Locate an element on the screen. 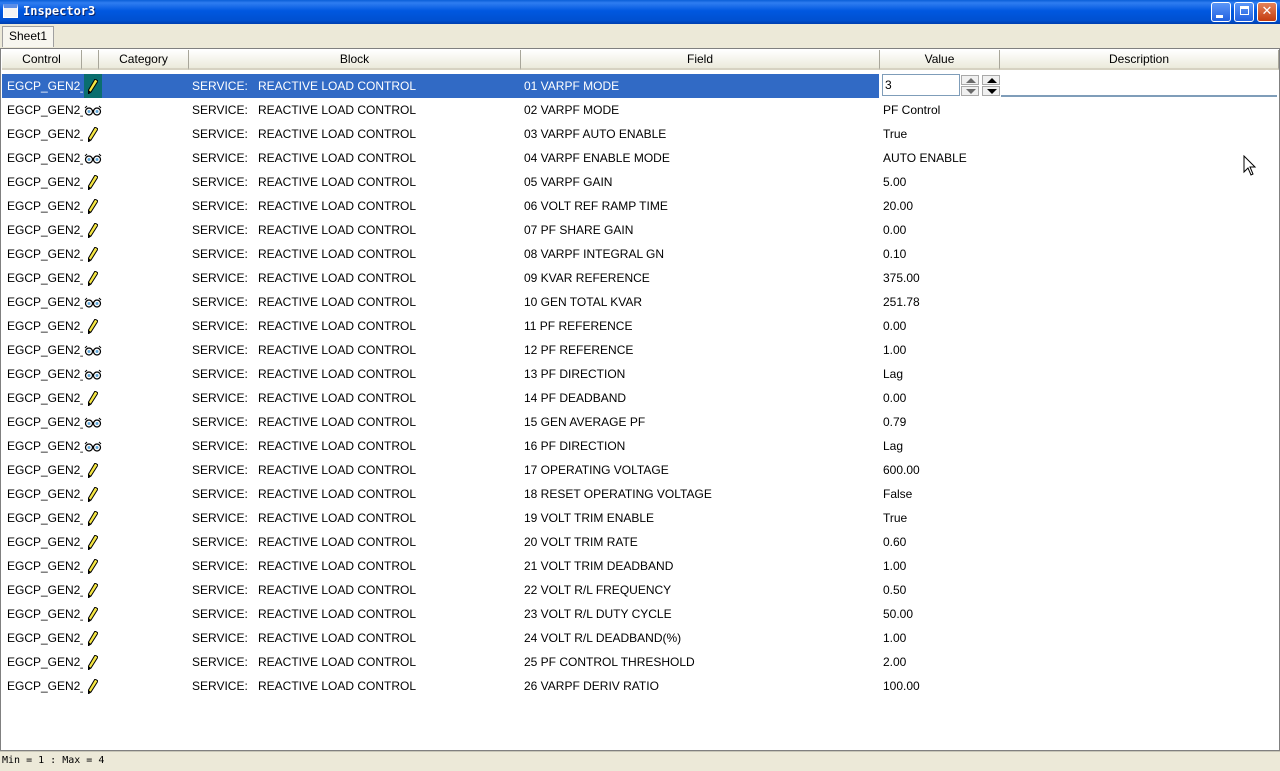 The image size is (1280, 771). description-input is located at coordinates (1139, 85).